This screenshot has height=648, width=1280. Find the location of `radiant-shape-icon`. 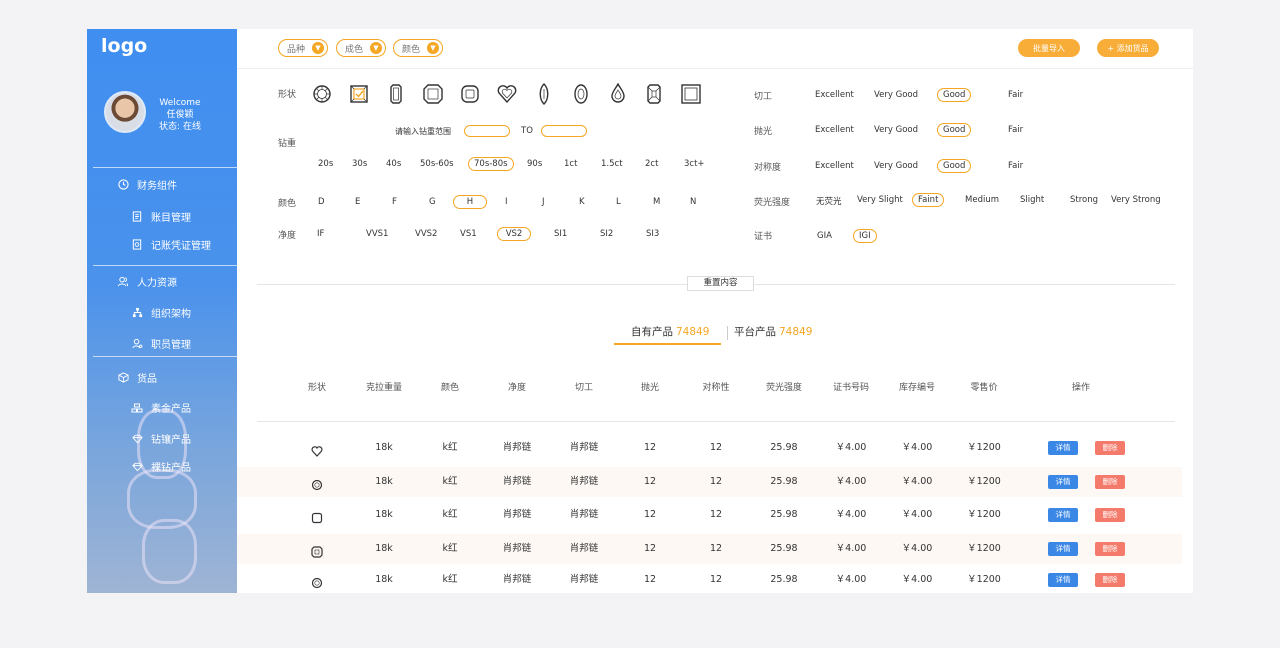

radiant-shape-icon is located at coordinates (654, 94).